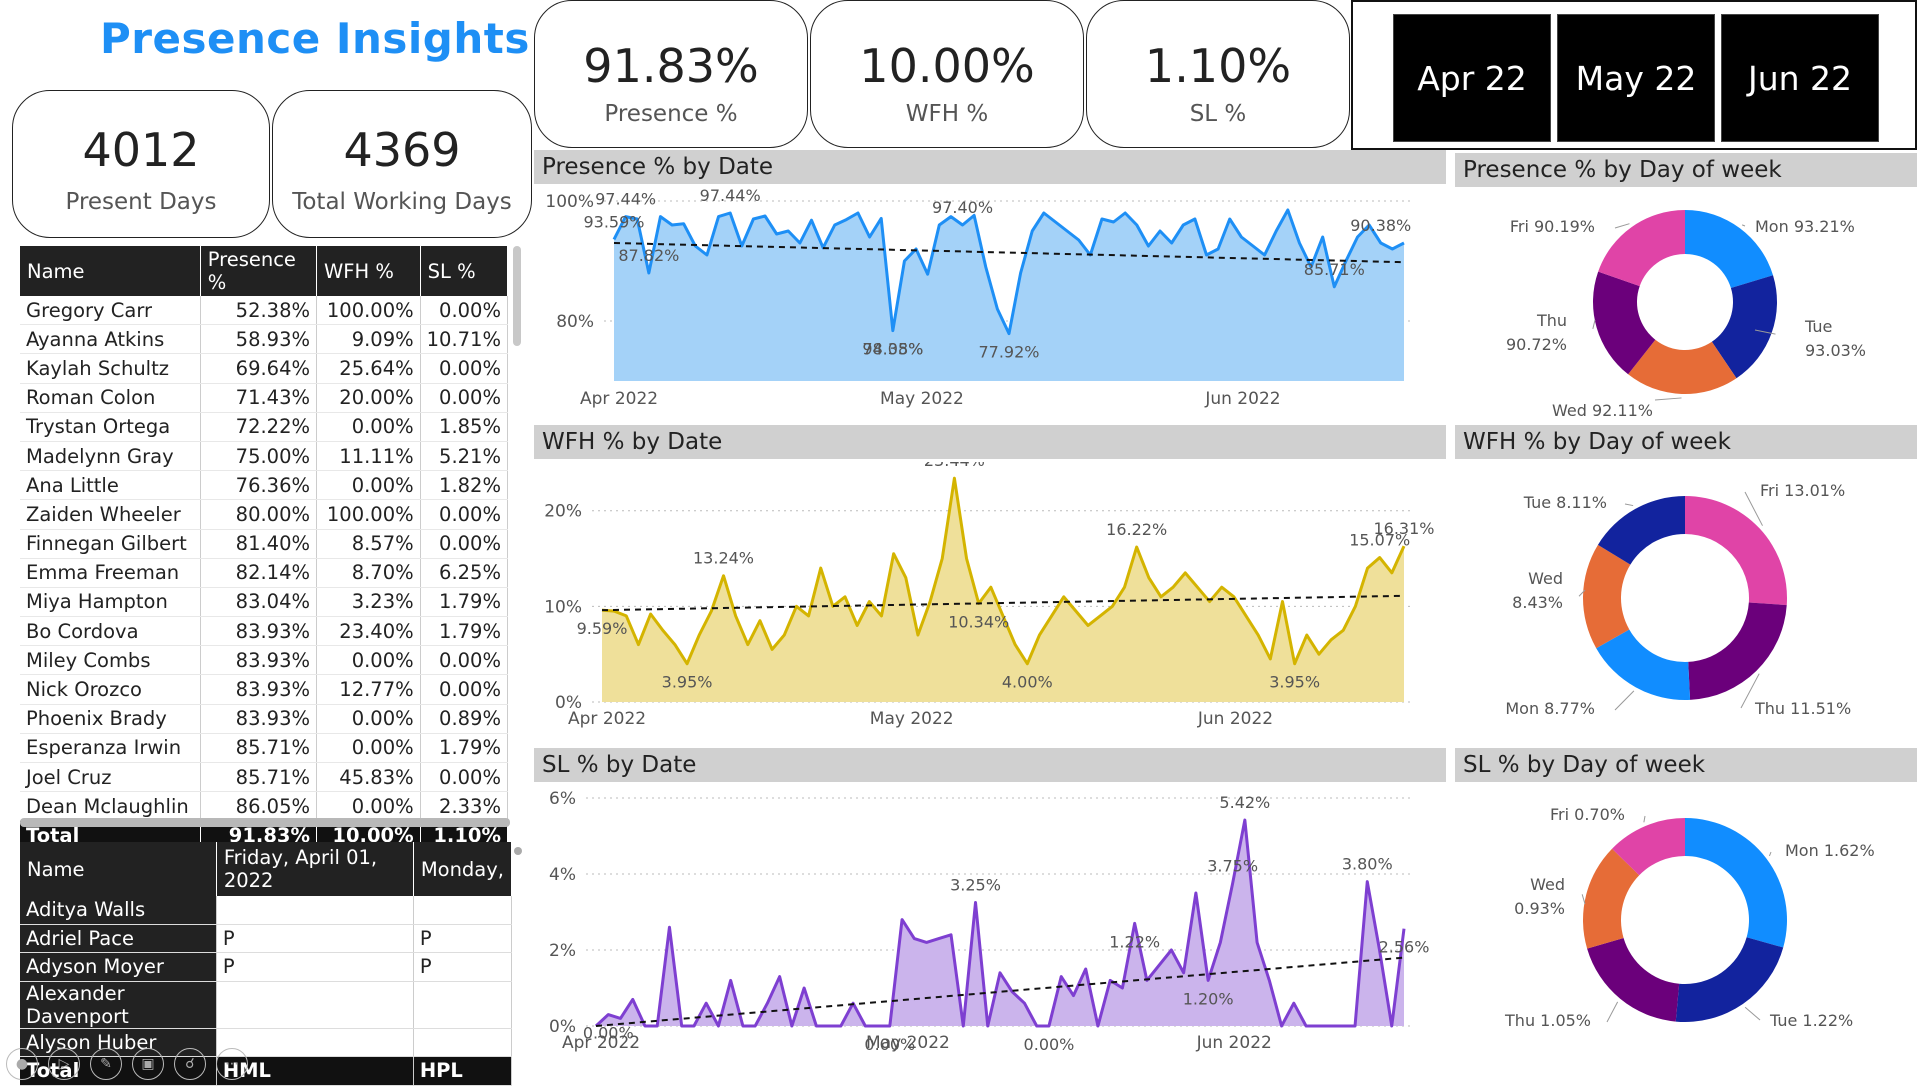 The height and width of the screenshot is (1086, 1920). Describe the element at coordinates (148, 1064) in the screenshot. I see `layers-icon: ▣` at that location.